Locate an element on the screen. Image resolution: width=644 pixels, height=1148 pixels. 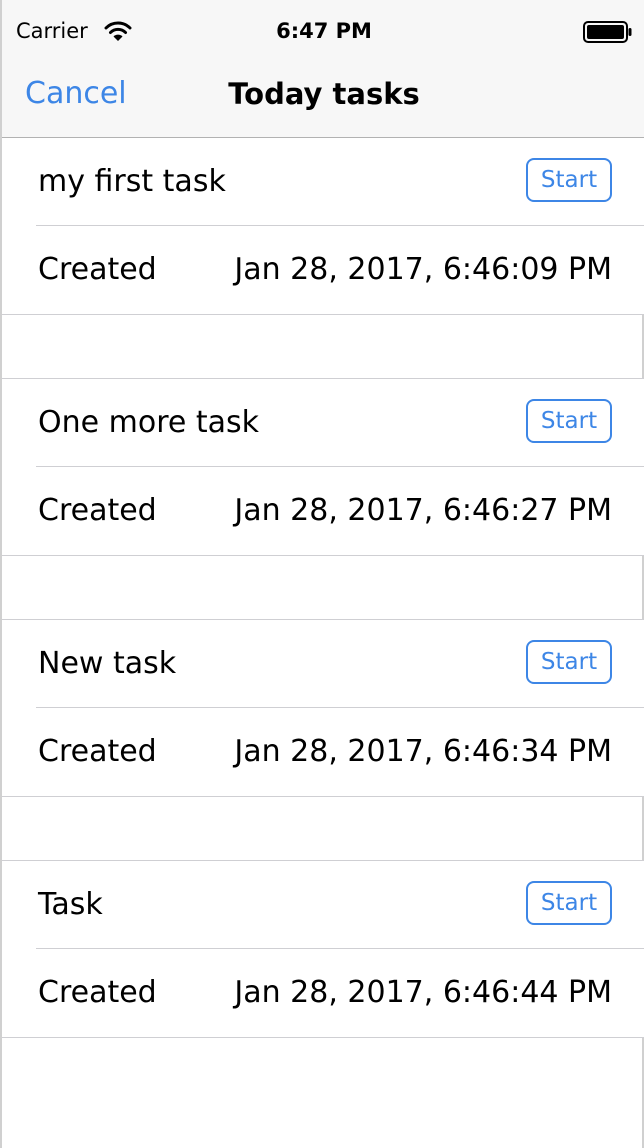
created-timestamp: Jan 28, 2017, 6:46:44 PM is located at coordinates (423, 992).